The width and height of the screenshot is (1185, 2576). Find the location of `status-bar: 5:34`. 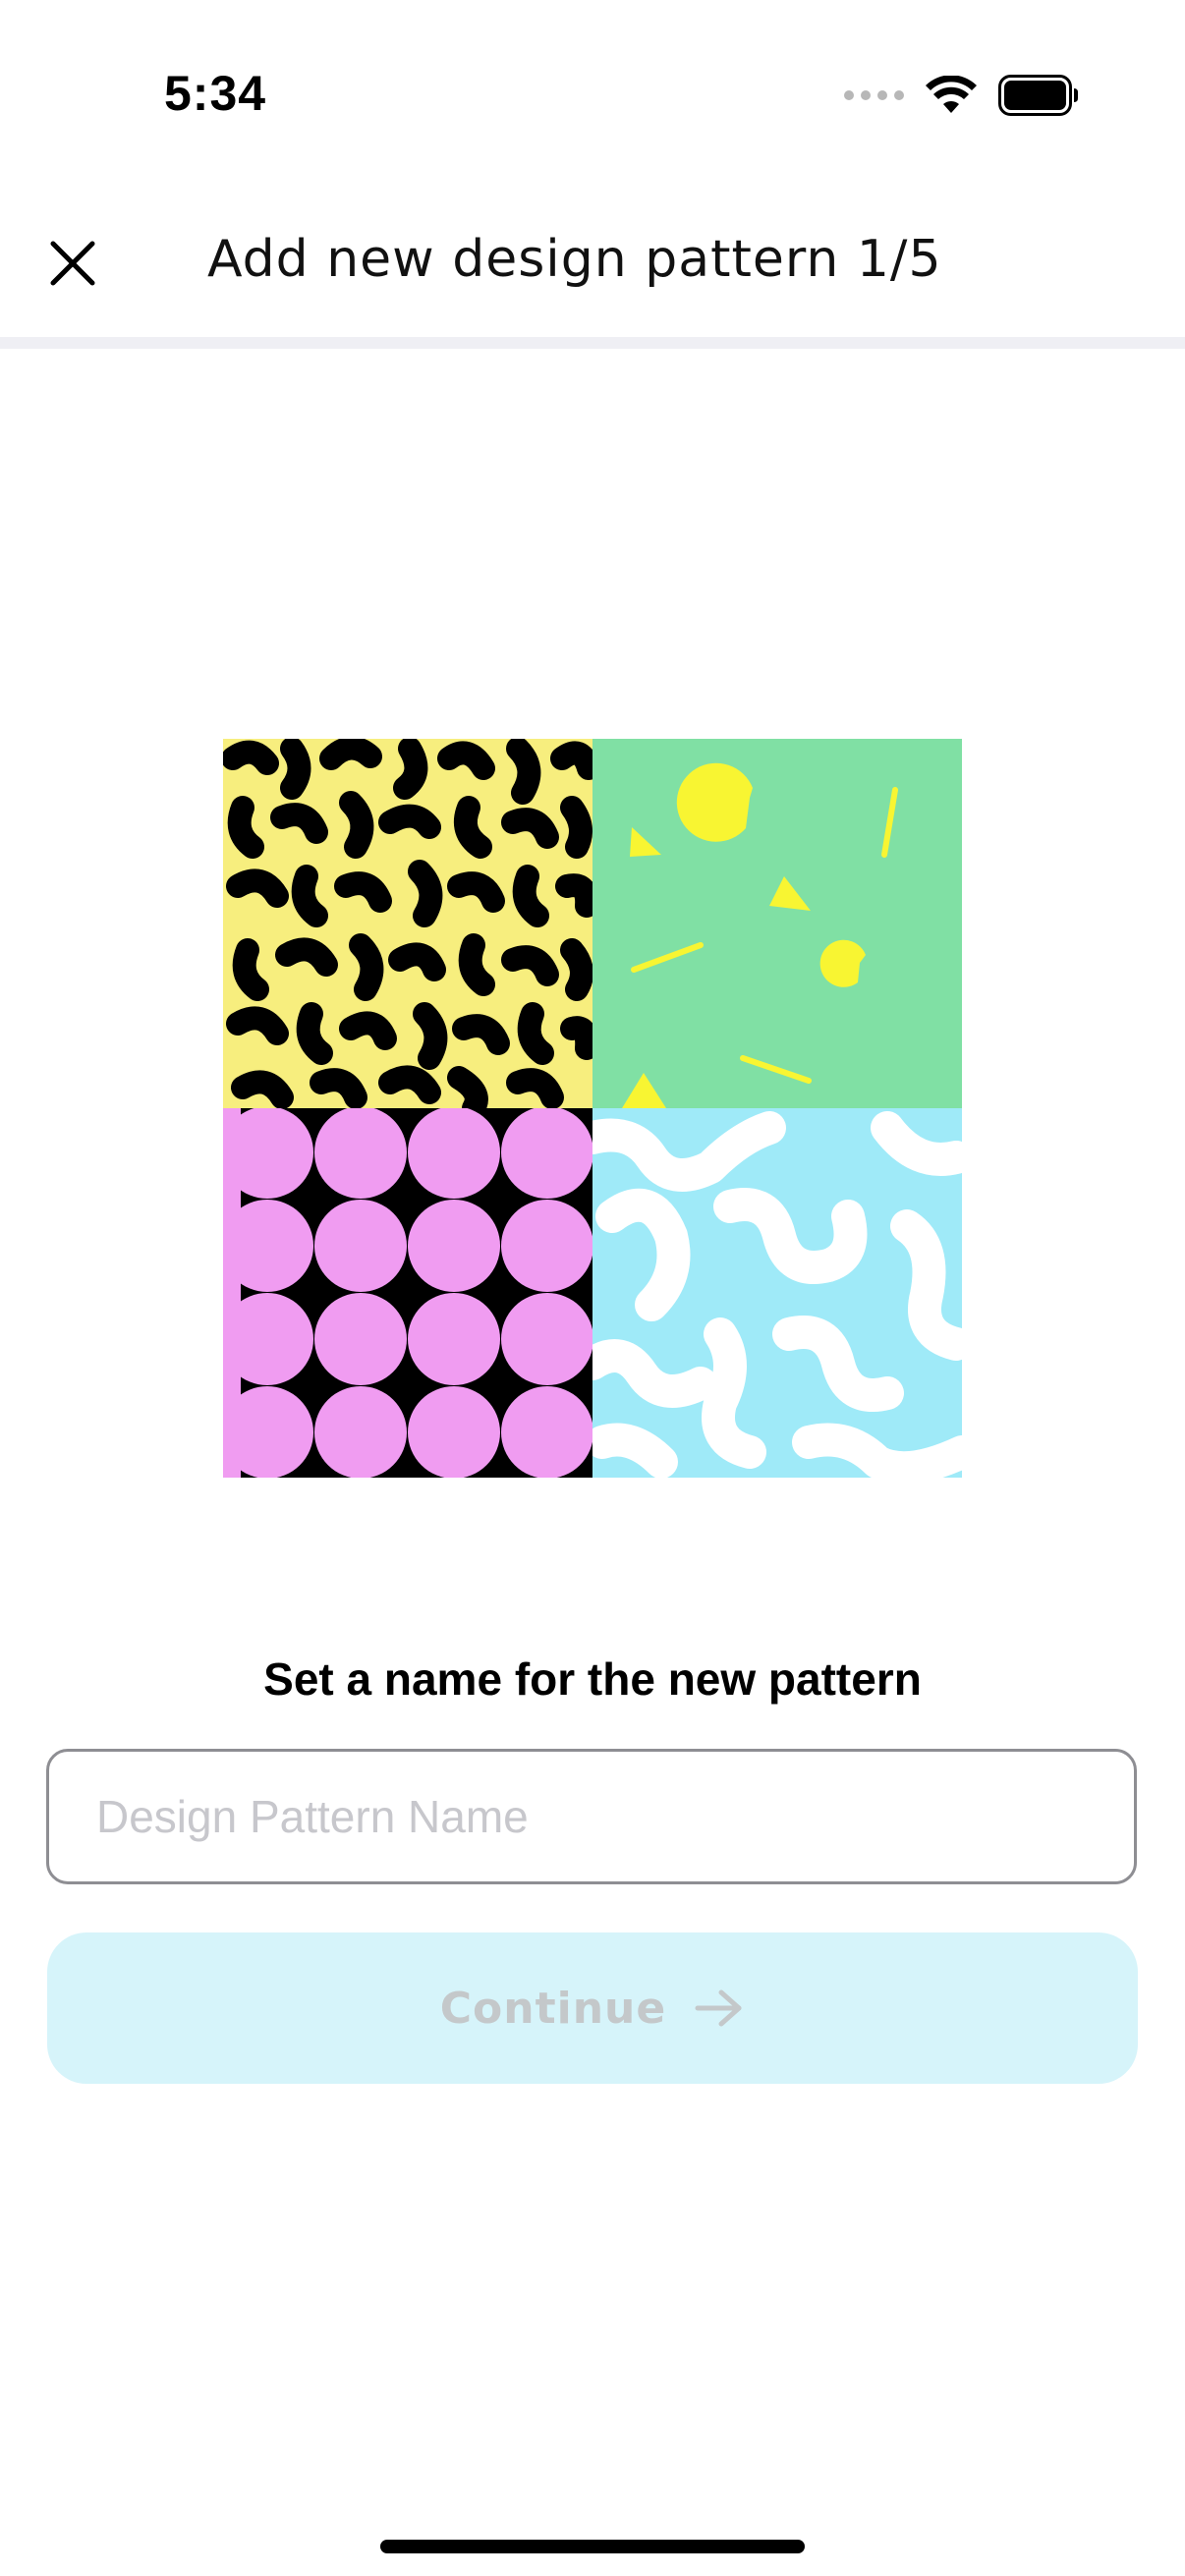

status-bar: 5:34 is located at coordinates (592, 93).